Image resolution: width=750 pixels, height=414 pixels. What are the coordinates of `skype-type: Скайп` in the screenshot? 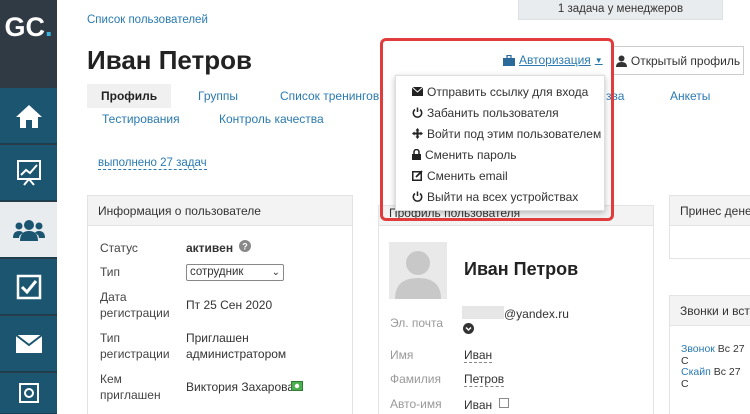 It's located at (696, 372).